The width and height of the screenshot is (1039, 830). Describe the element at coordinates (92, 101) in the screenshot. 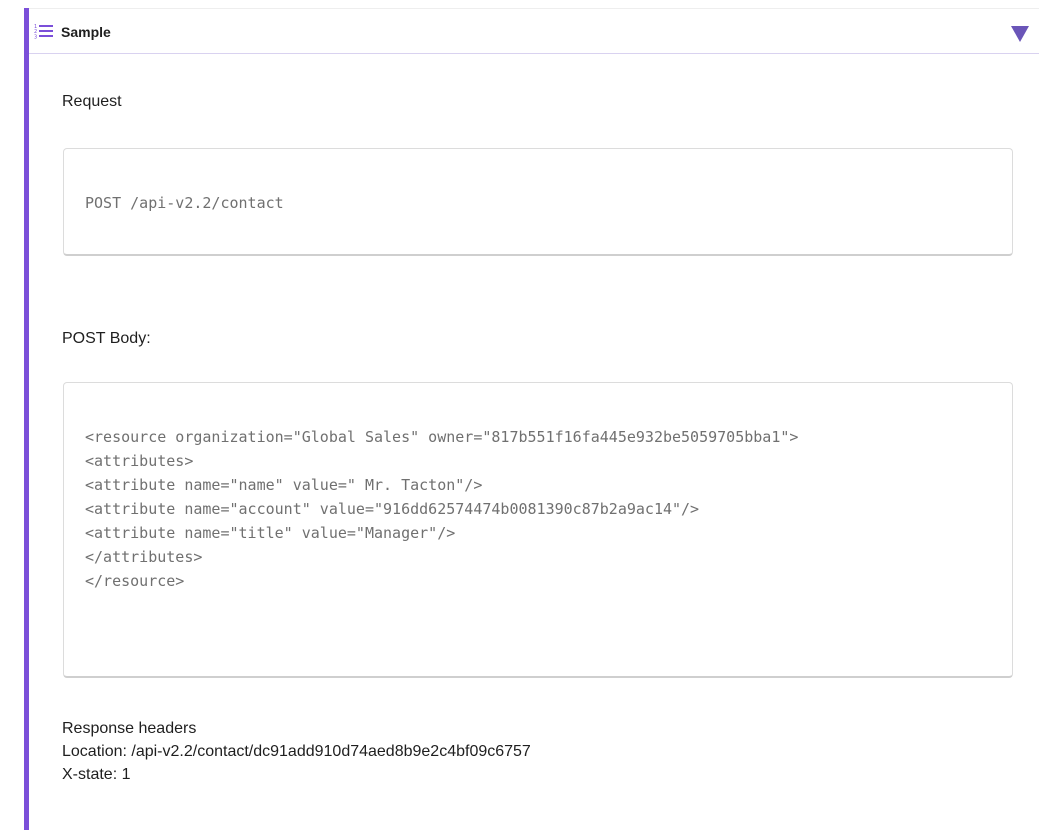

I see `request-label: Request` at that location.